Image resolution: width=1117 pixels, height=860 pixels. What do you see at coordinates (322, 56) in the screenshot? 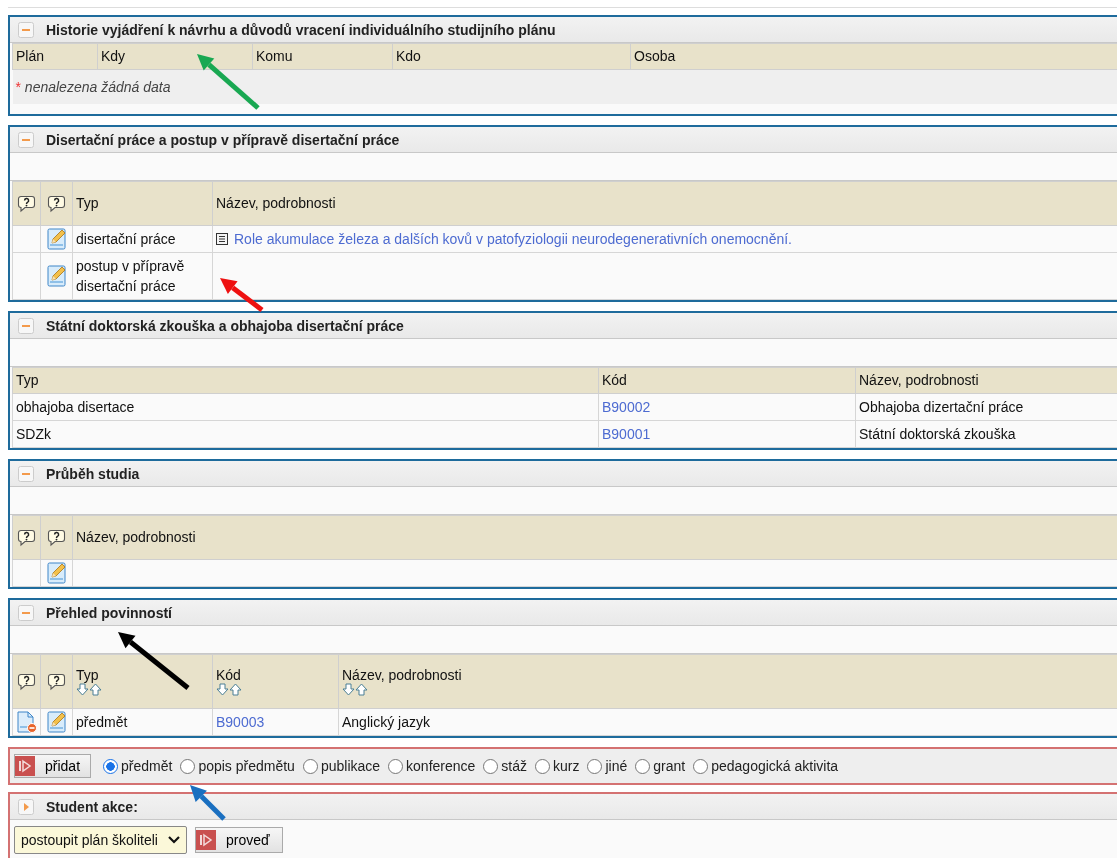
I see `column-header: Komu` at bounding box center [322, 56].